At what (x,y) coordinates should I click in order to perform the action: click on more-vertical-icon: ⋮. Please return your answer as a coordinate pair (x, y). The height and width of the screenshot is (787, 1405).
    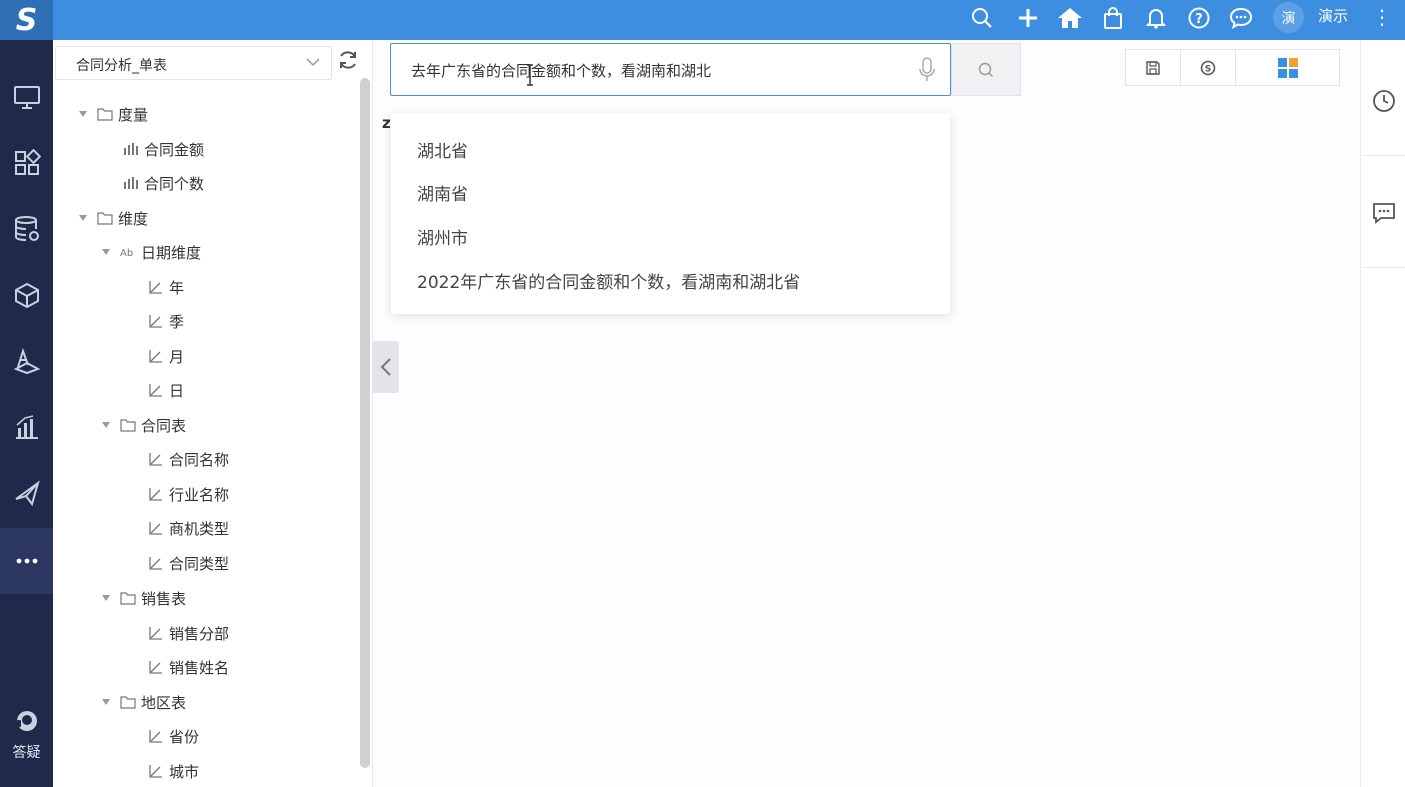
    Looking at the image, I should click on (1382, 18).